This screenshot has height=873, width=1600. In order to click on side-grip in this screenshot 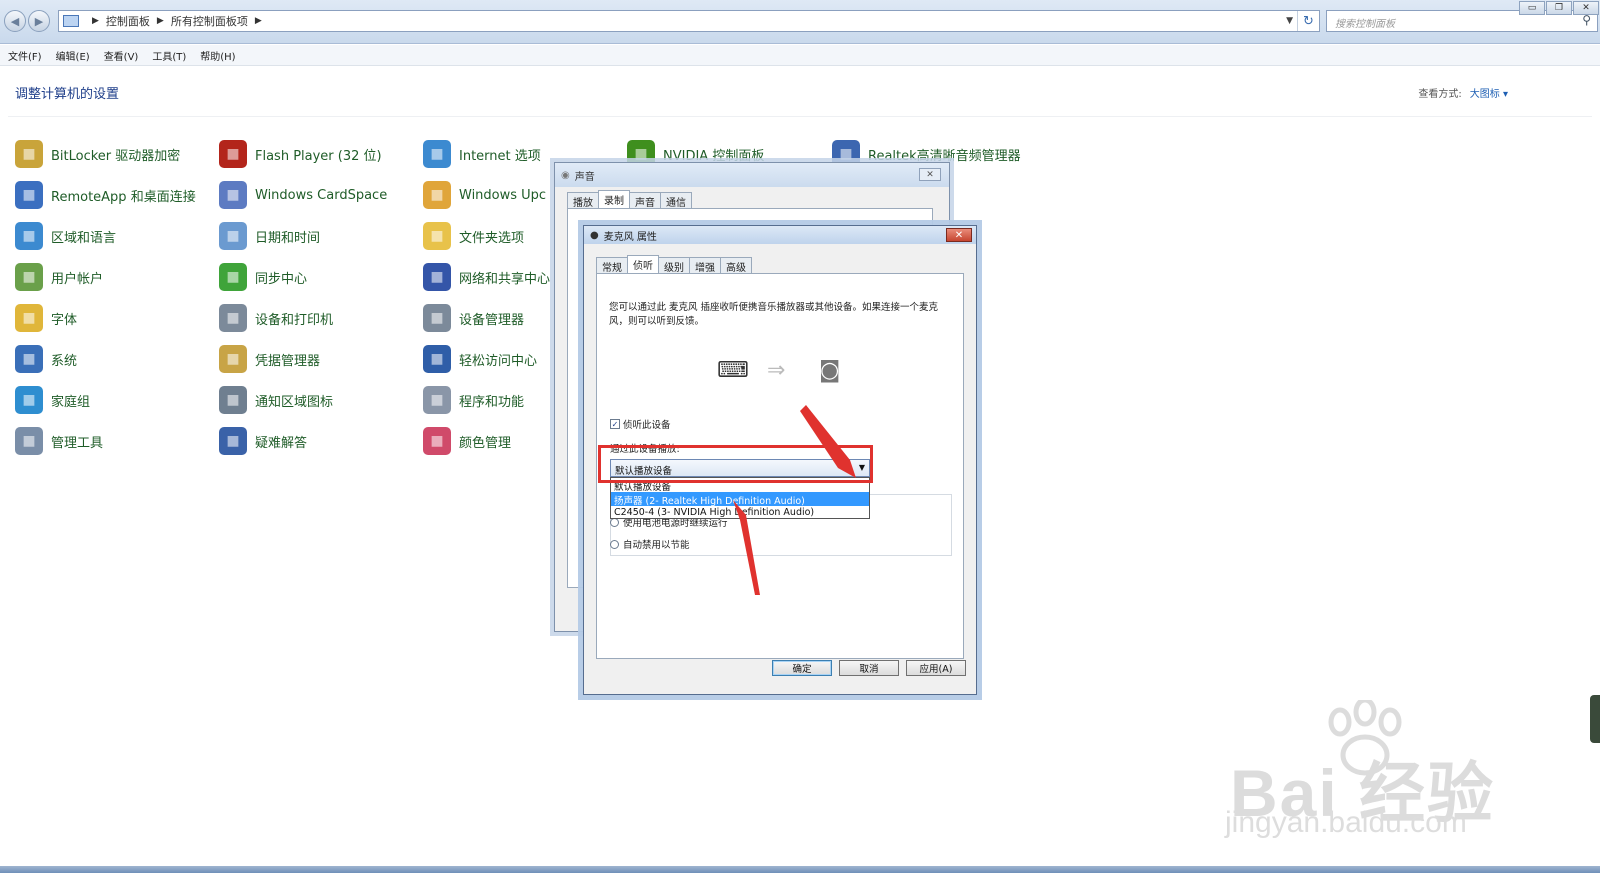, I will do `click(1595, 719)`.